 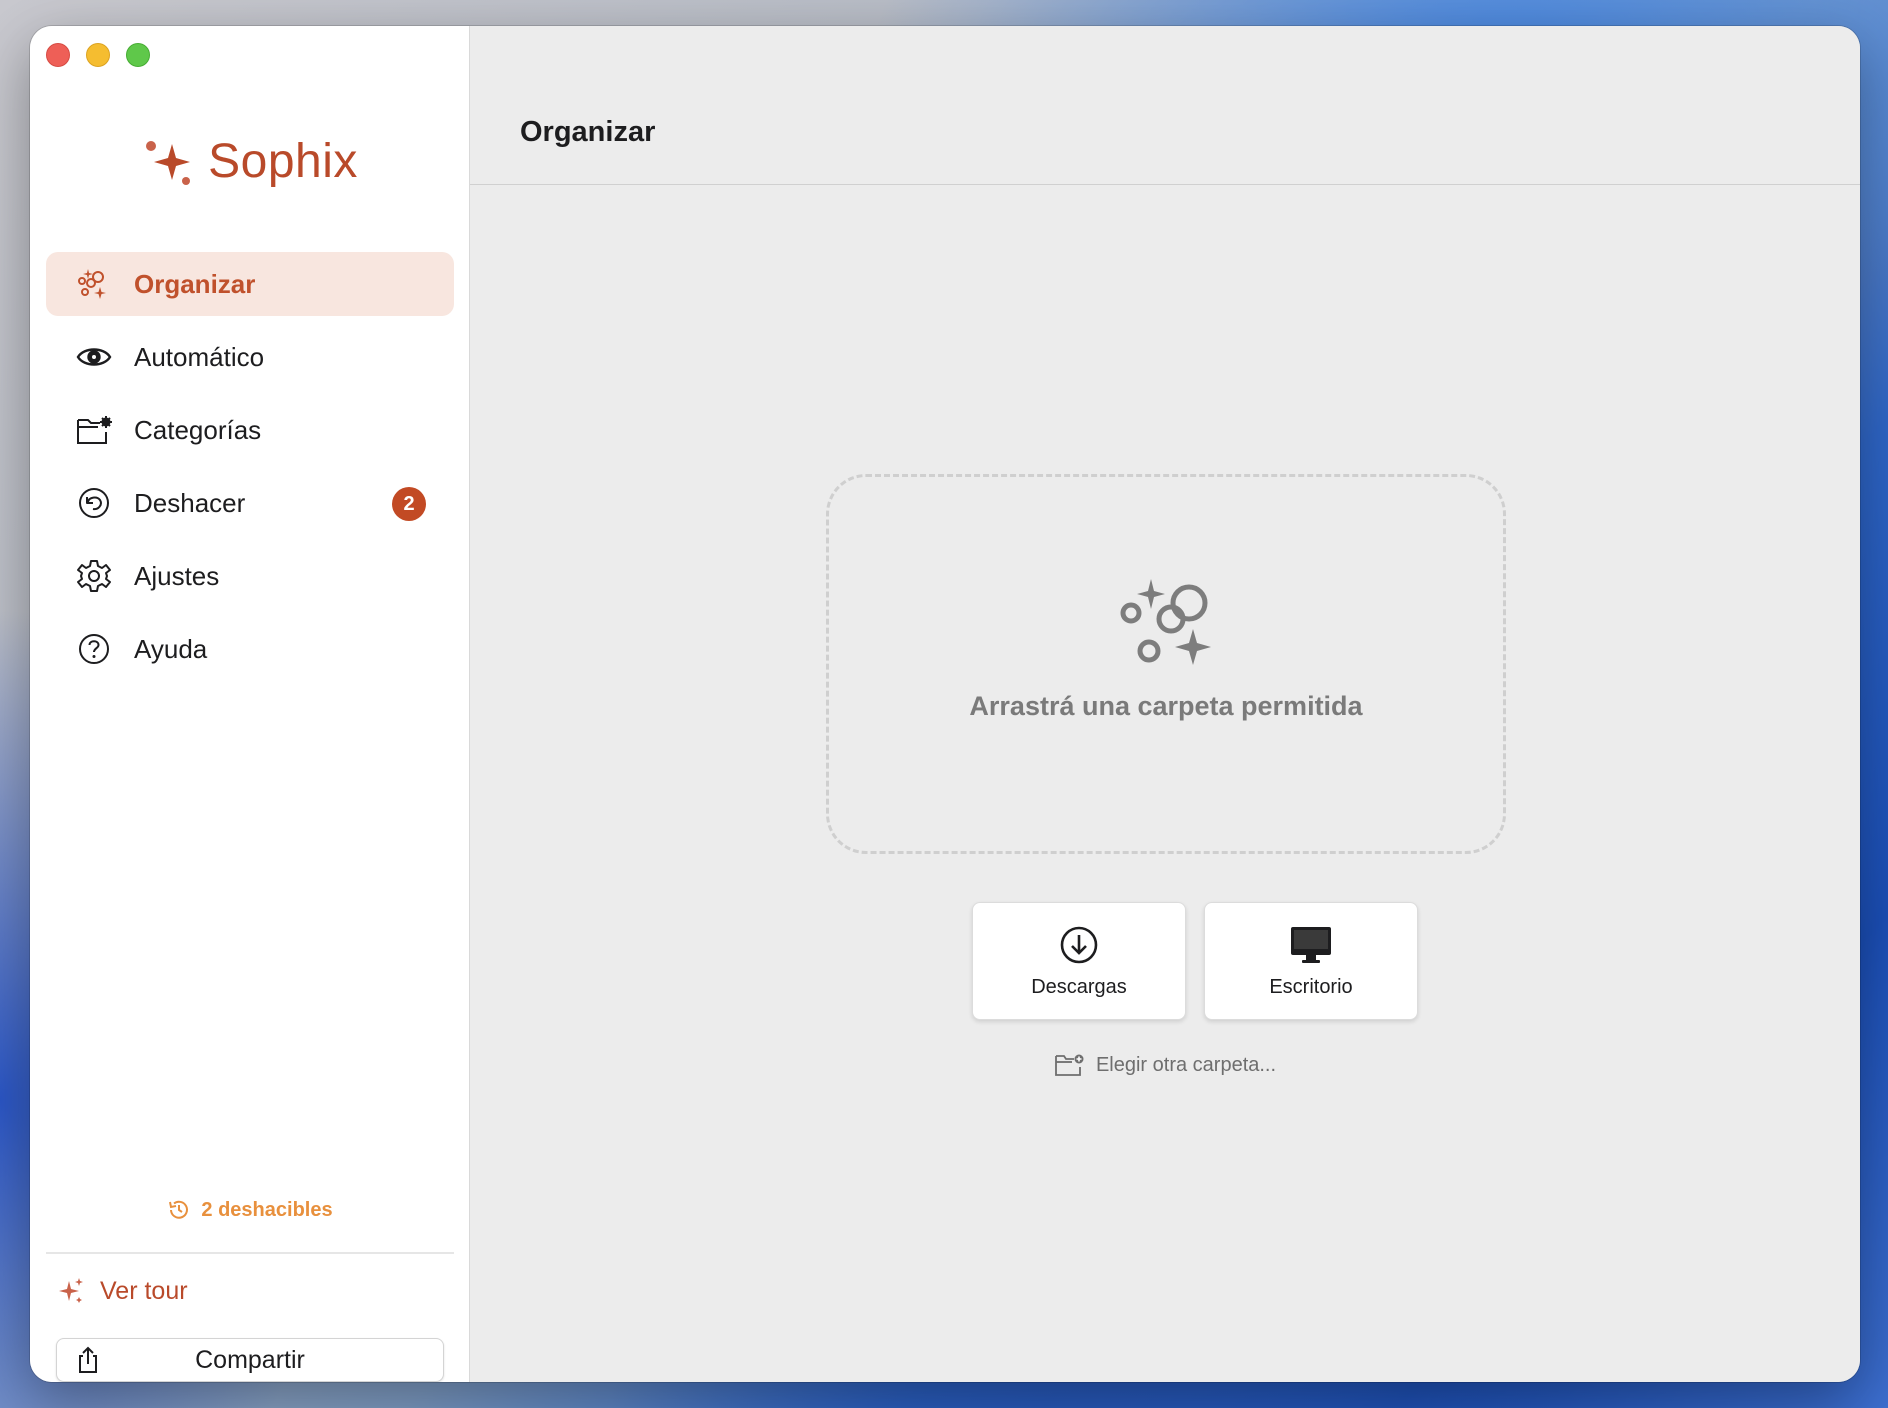 I want to click on sidebar-item-ajustes: Ajustes, so click(x=250, y=576).